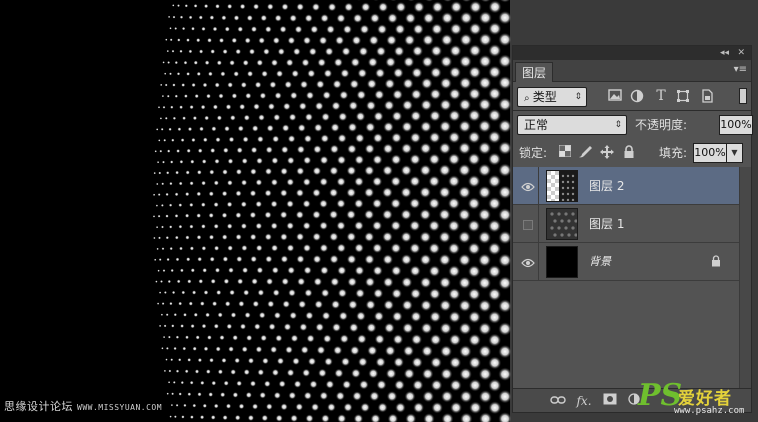 This screenshot has width=758, height=422. What do you see at coordinates (572, 125) in the screenshot?
I see `blend-mode-select: 正常 ⇕` at bounding box center [572, 125].